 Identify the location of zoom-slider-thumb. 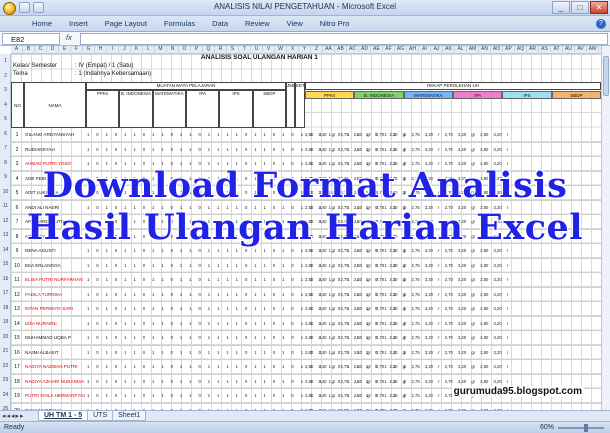
(585, 428).